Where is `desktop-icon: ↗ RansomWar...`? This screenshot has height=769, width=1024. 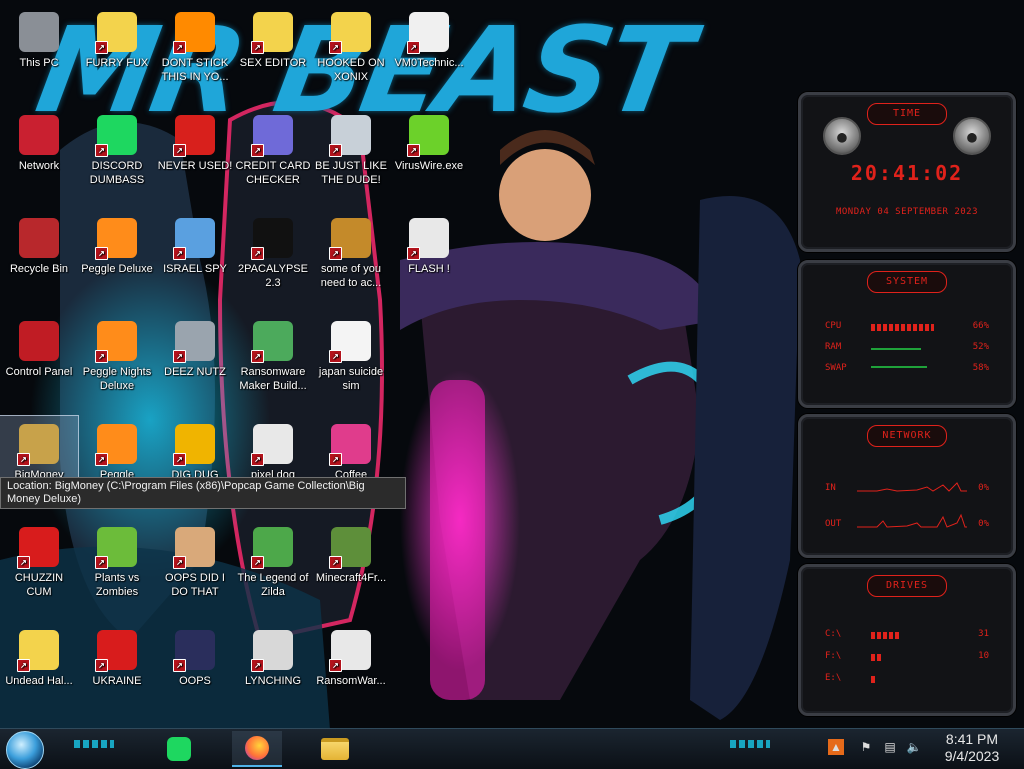
desktop-icon: ↗ RansomWar... is located at coordinates (351, 655).